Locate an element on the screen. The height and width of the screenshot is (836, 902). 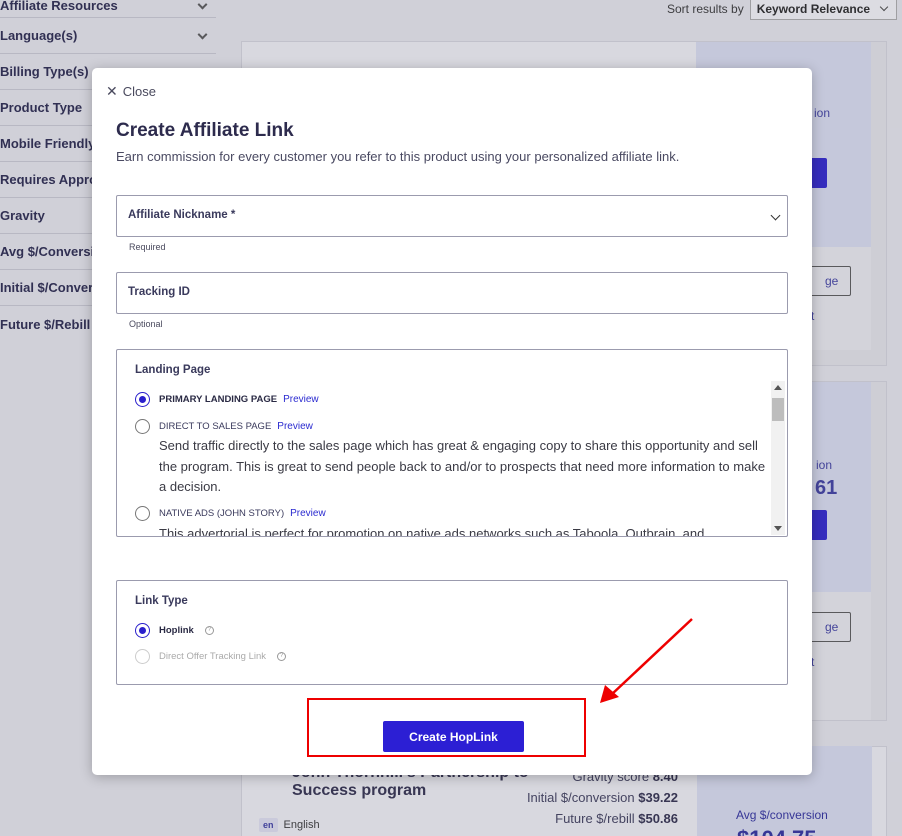
linktype-option-direct-offer: Direct Offer Tracking Link ? is located at coordinates (211, 656).